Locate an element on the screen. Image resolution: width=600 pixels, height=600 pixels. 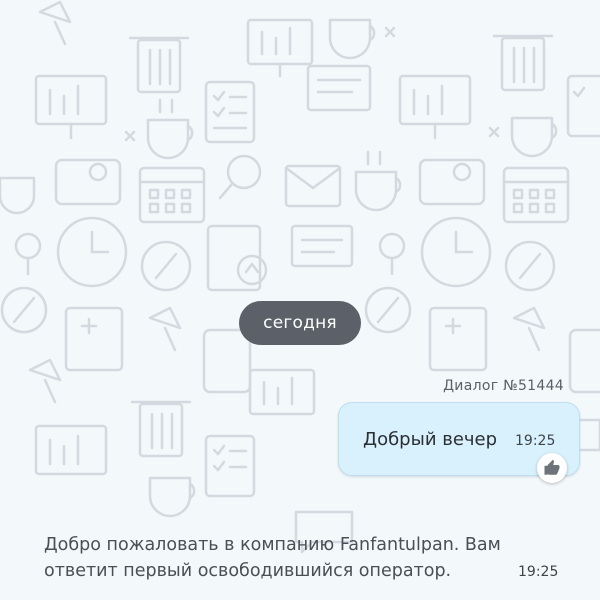
dialog-number-label: Диалог №51444 is located at coordinates (503, 386).